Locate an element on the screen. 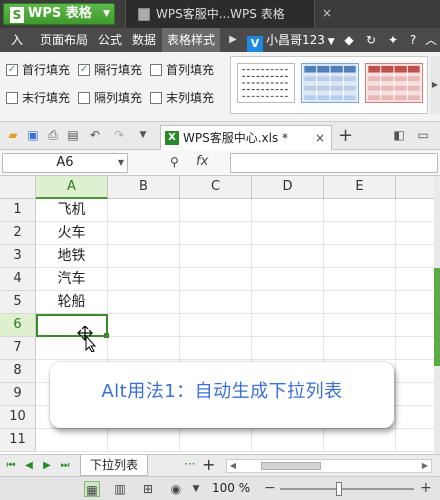 This screenshot has height=500, width=440. new-tab-icon: + is located at coordinates (345, 135).